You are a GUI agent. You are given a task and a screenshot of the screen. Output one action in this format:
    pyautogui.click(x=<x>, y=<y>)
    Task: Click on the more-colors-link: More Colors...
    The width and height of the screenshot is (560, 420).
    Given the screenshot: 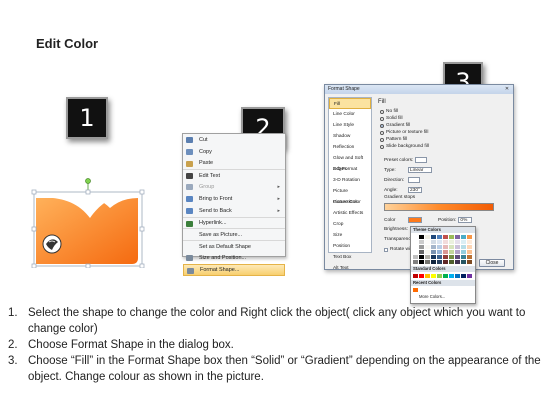 What is the action you would take?
    pyautogui.click(x=443, y=297)
    